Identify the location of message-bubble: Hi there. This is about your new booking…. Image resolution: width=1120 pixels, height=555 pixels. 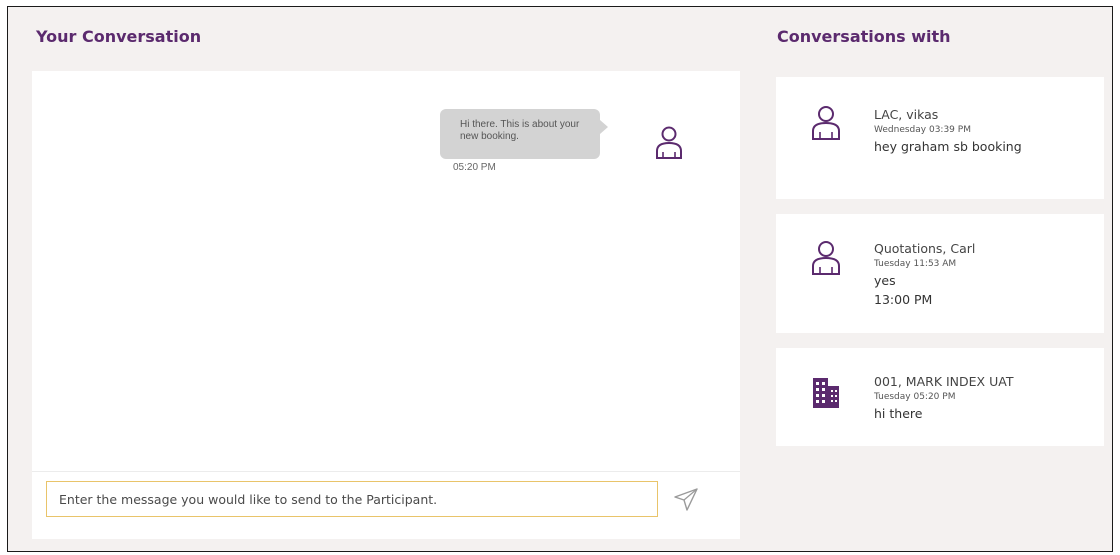
(524, 134).